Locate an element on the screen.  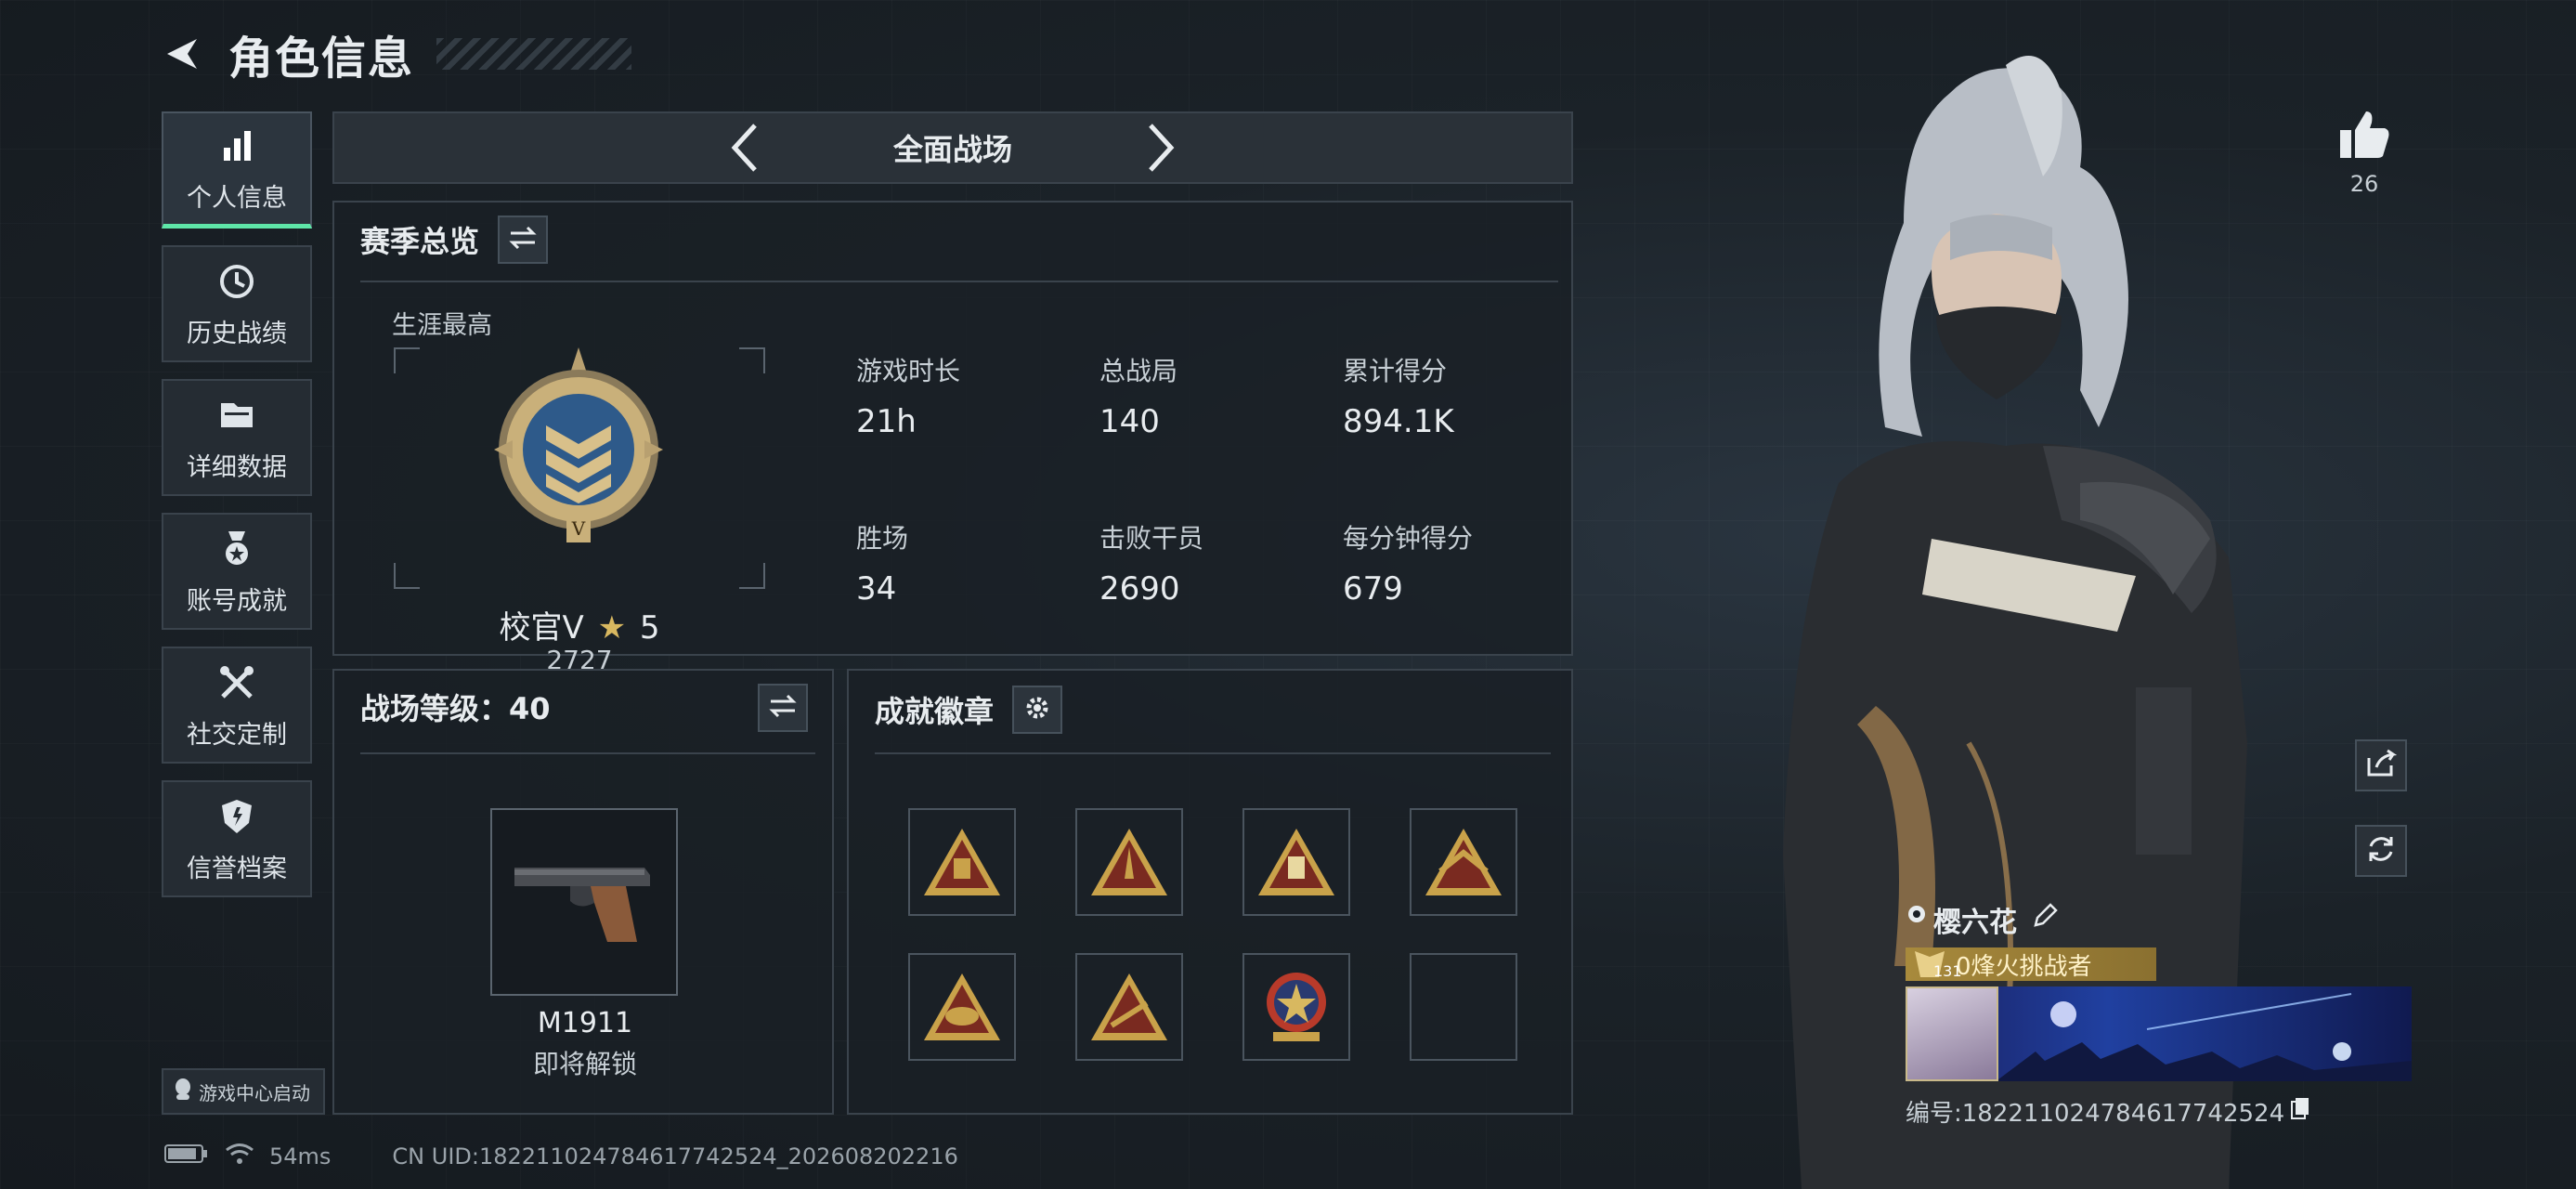
tools-icon is located at coordinates (237, 682).